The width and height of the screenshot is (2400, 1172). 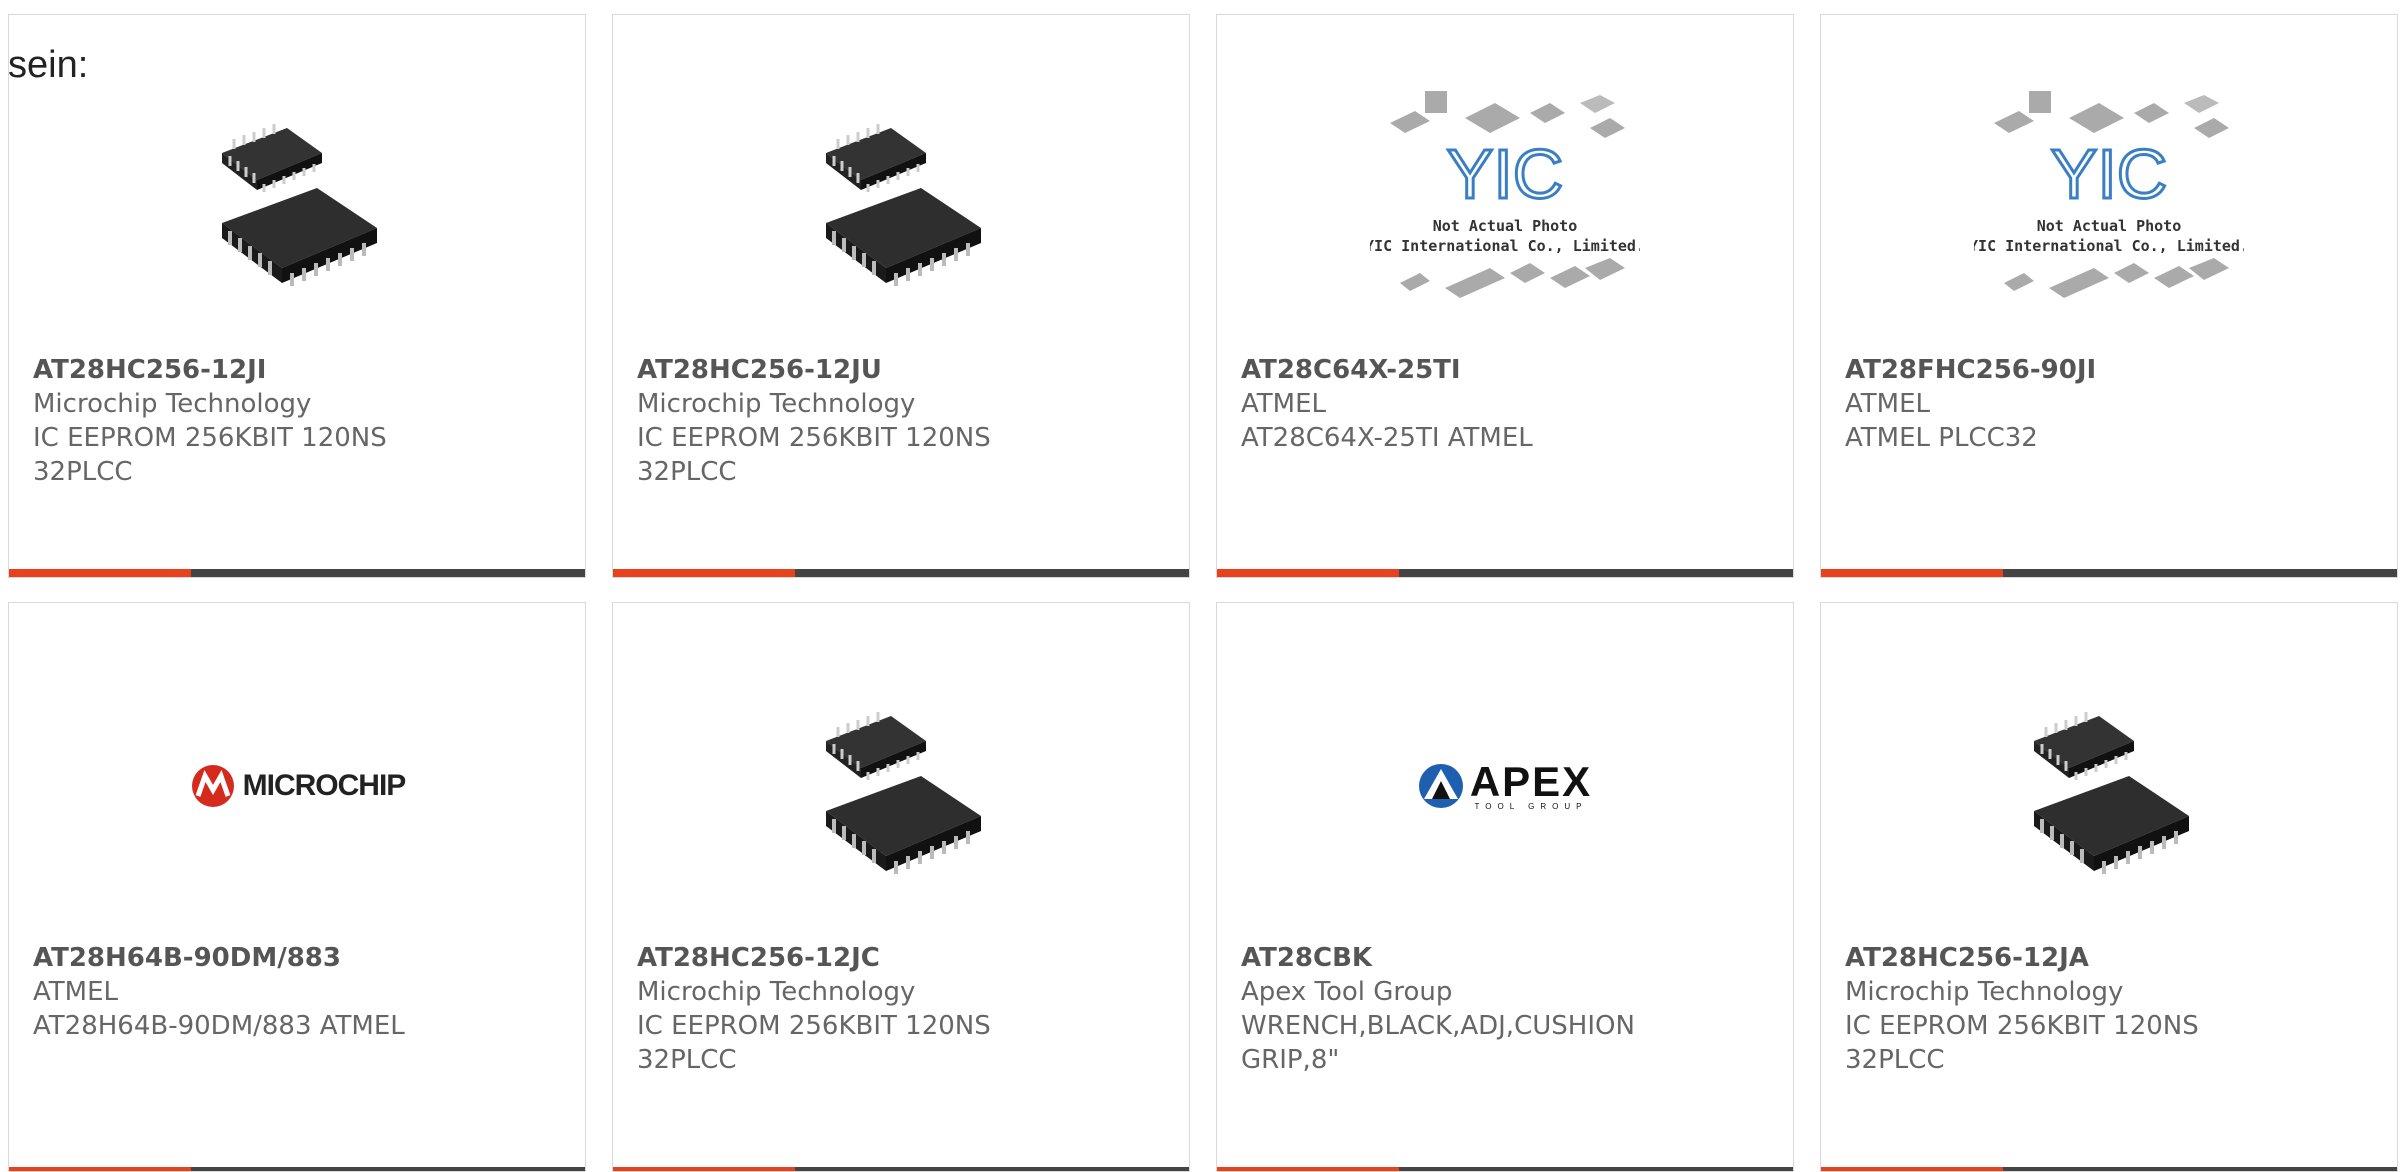 I want to click on part-number: AT28HC256-12JC, so click(x=903, y=958).